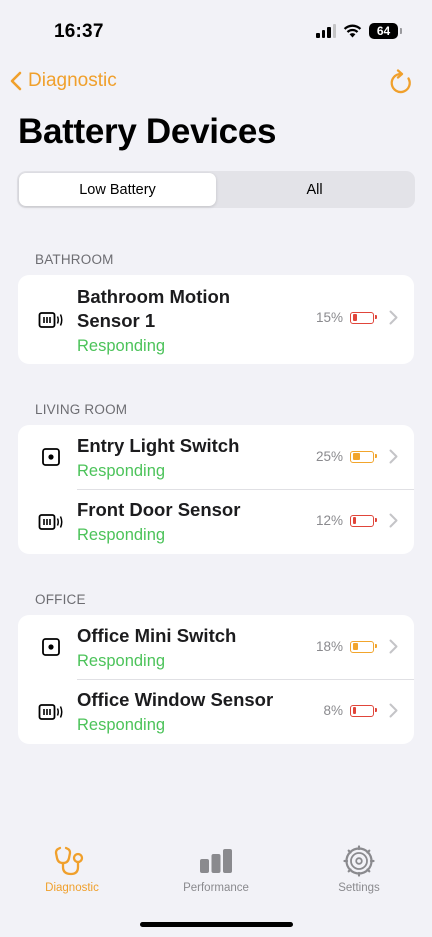 The image size is (432, 937). What do you see at coordinates (157, 635) in the screenshot?
I see `device-name: Office Mini Switch` at bounding box center [157, 635].